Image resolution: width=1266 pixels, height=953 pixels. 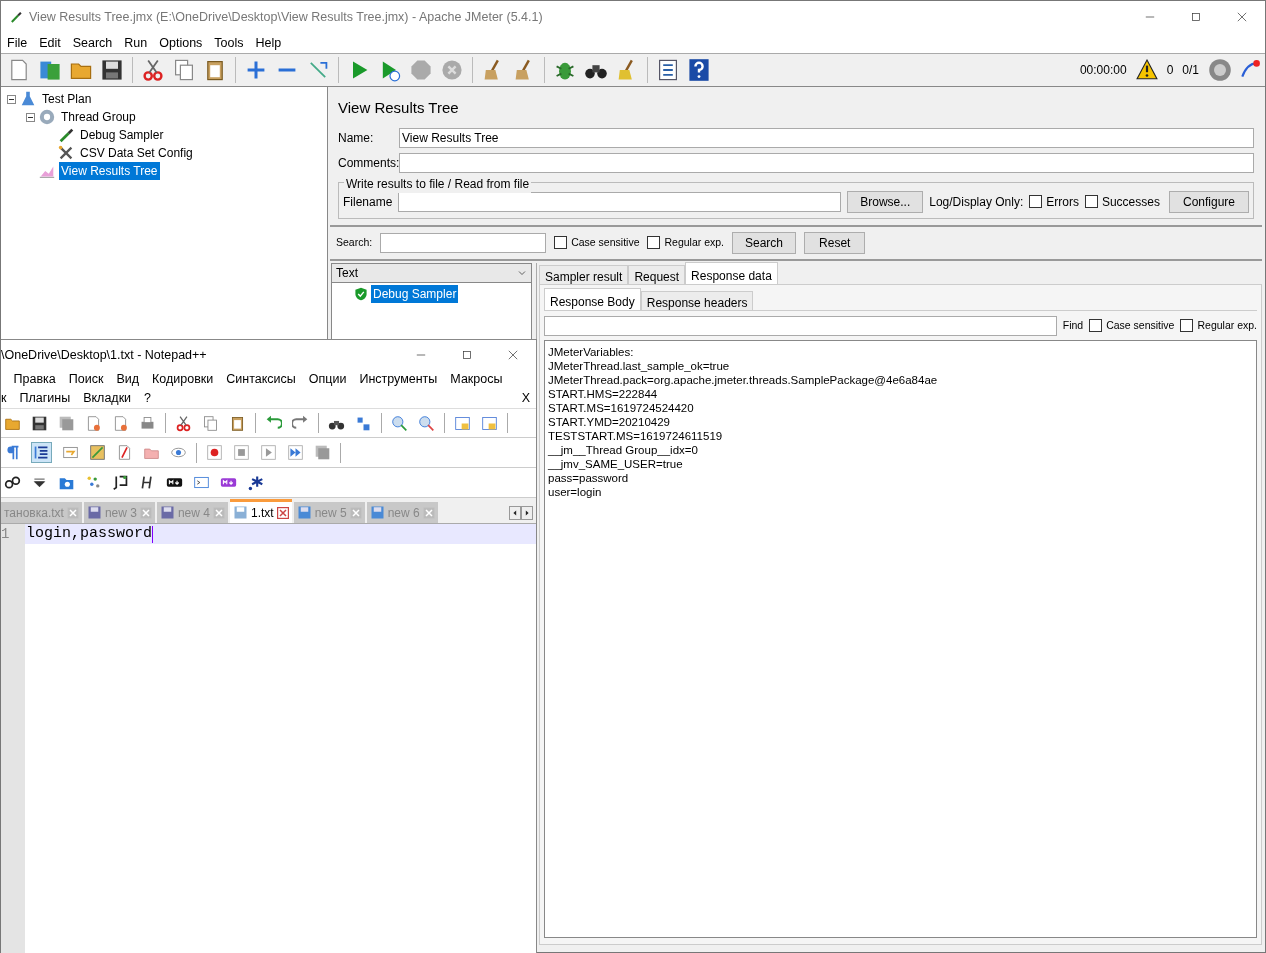 What do you see at coordinates (415, 293) in the screenshot?
I see `result-item: Debug Sampler` at bounding box center [415, 293].